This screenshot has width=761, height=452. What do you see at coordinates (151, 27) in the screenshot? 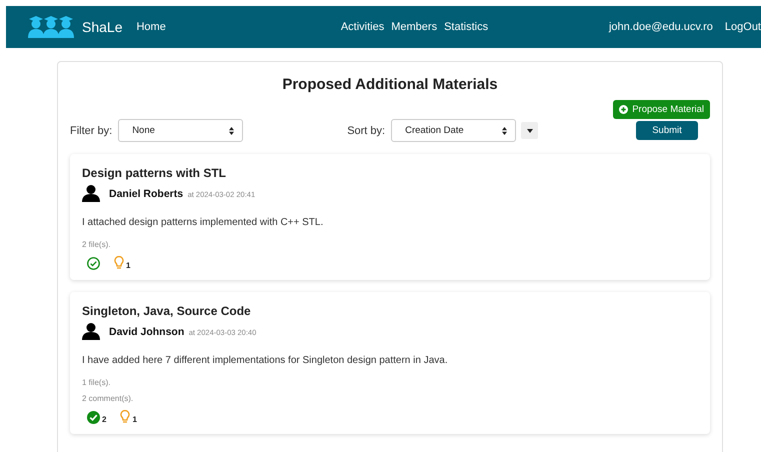
I see `nav-link: Home` at bounding box center [151, 27].